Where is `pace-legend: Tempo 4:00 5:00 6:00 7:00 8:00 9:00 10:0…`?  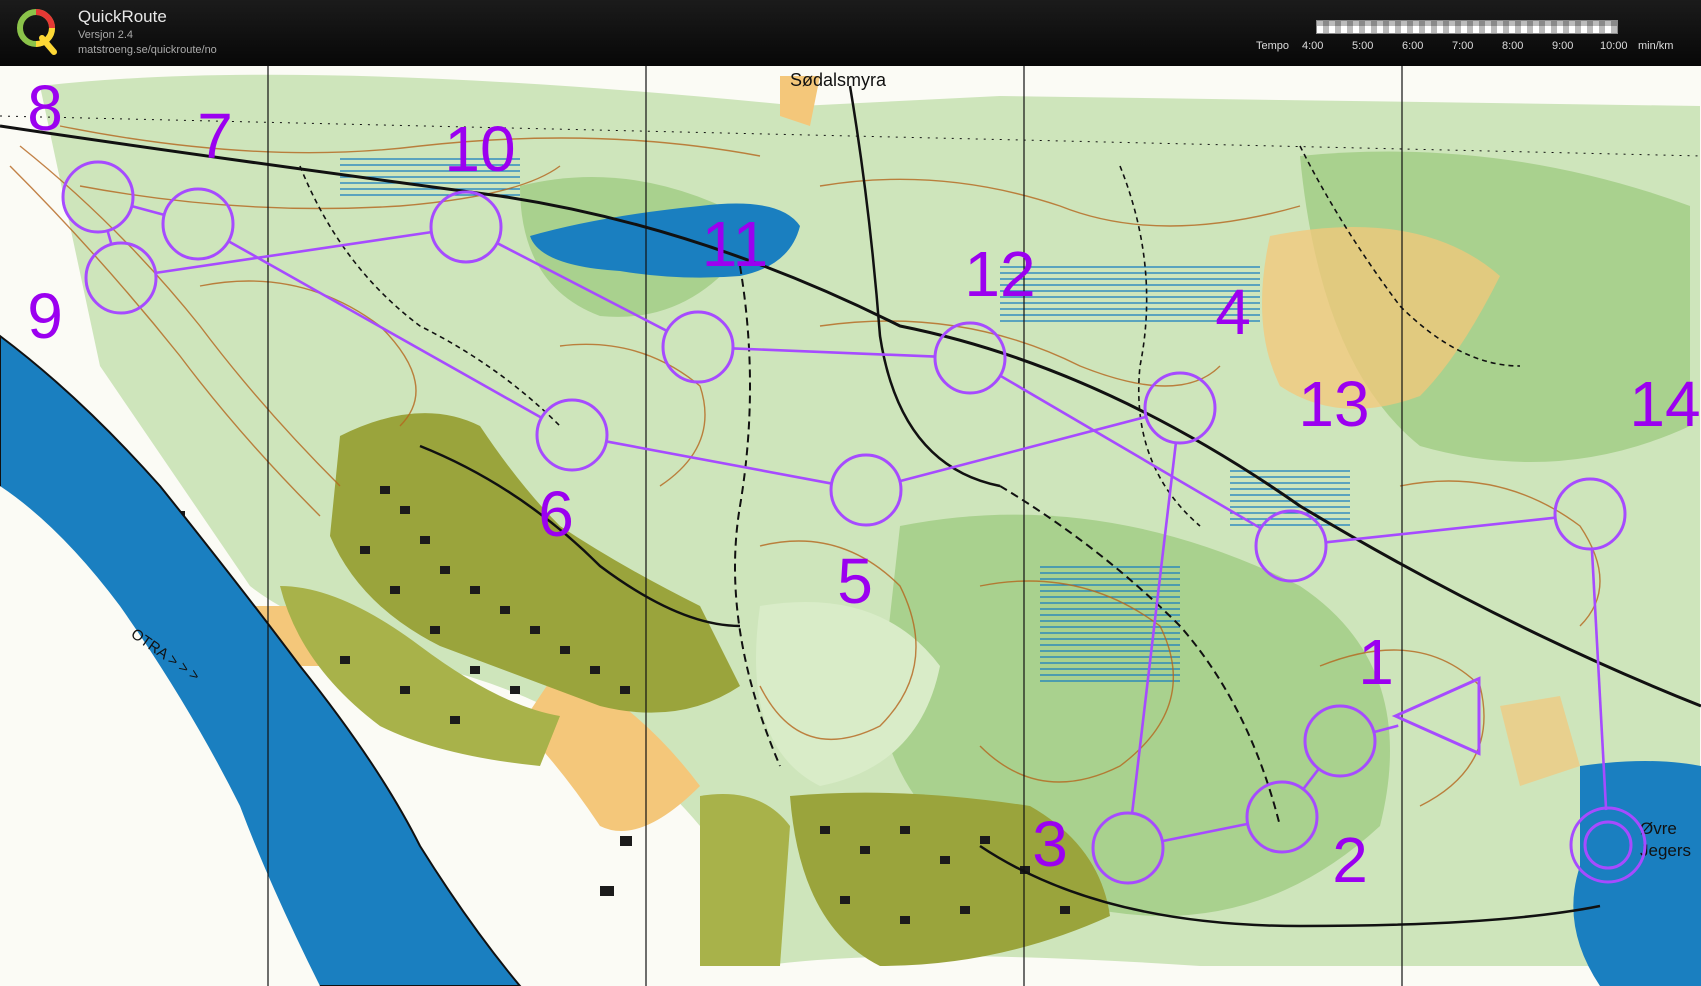 pace-legend: Tempo 4:00 5:00 6:00 7:00 8:00 9:00 10:0… is located at coordinates (1476, 38).